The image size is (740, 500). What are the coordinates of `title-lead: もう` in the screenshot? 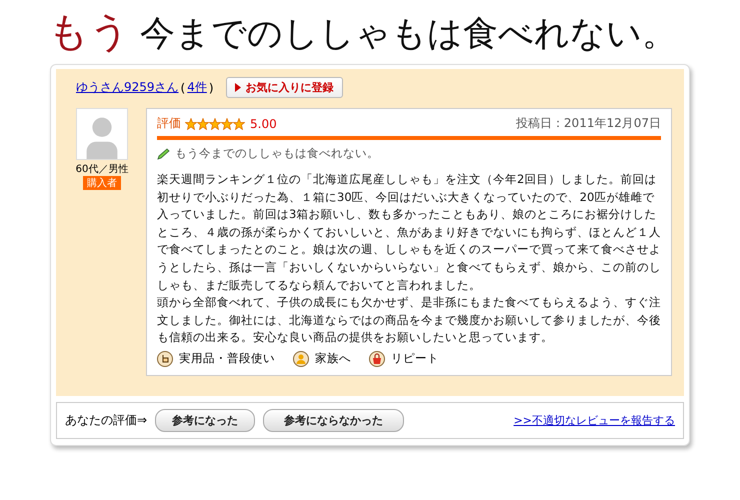 It's located at (89, 32).